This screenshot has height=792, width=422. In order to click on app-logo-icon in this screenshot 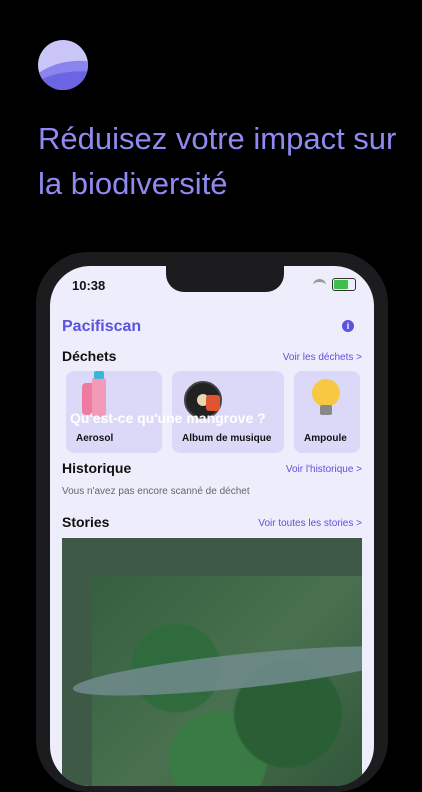, I will do `click(63, 65)`.